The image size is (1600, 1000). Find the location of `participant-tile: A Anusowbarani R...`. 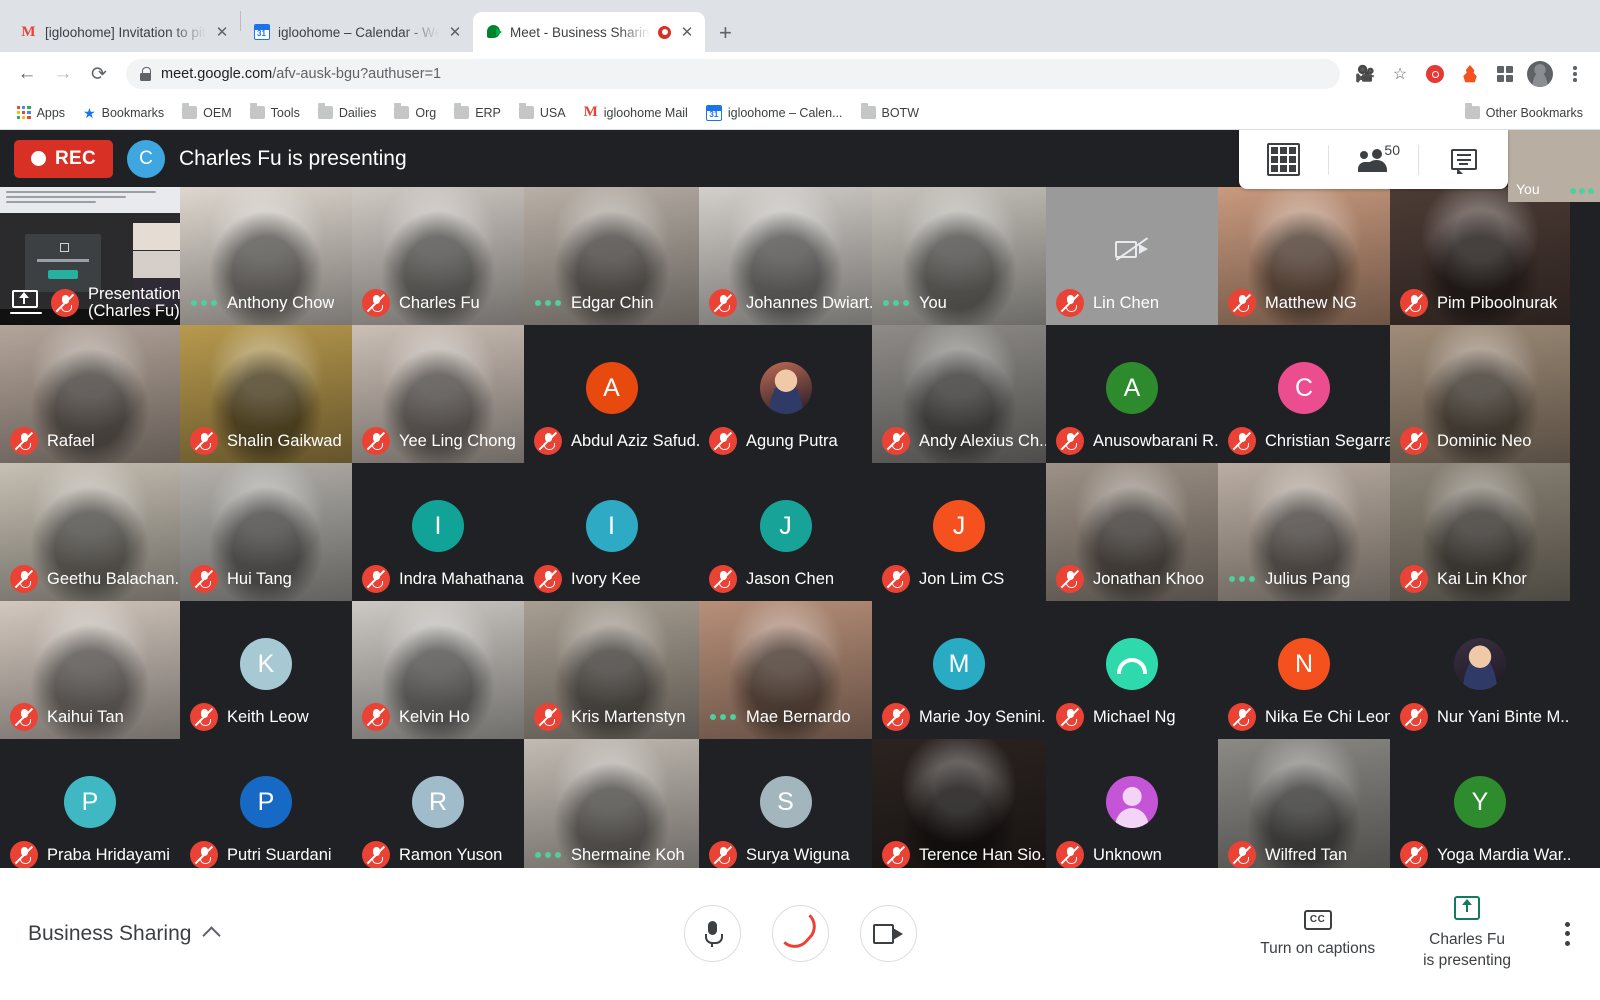

participant-tile: A Anusowbarani R... is located at coordinates (1132, 394).